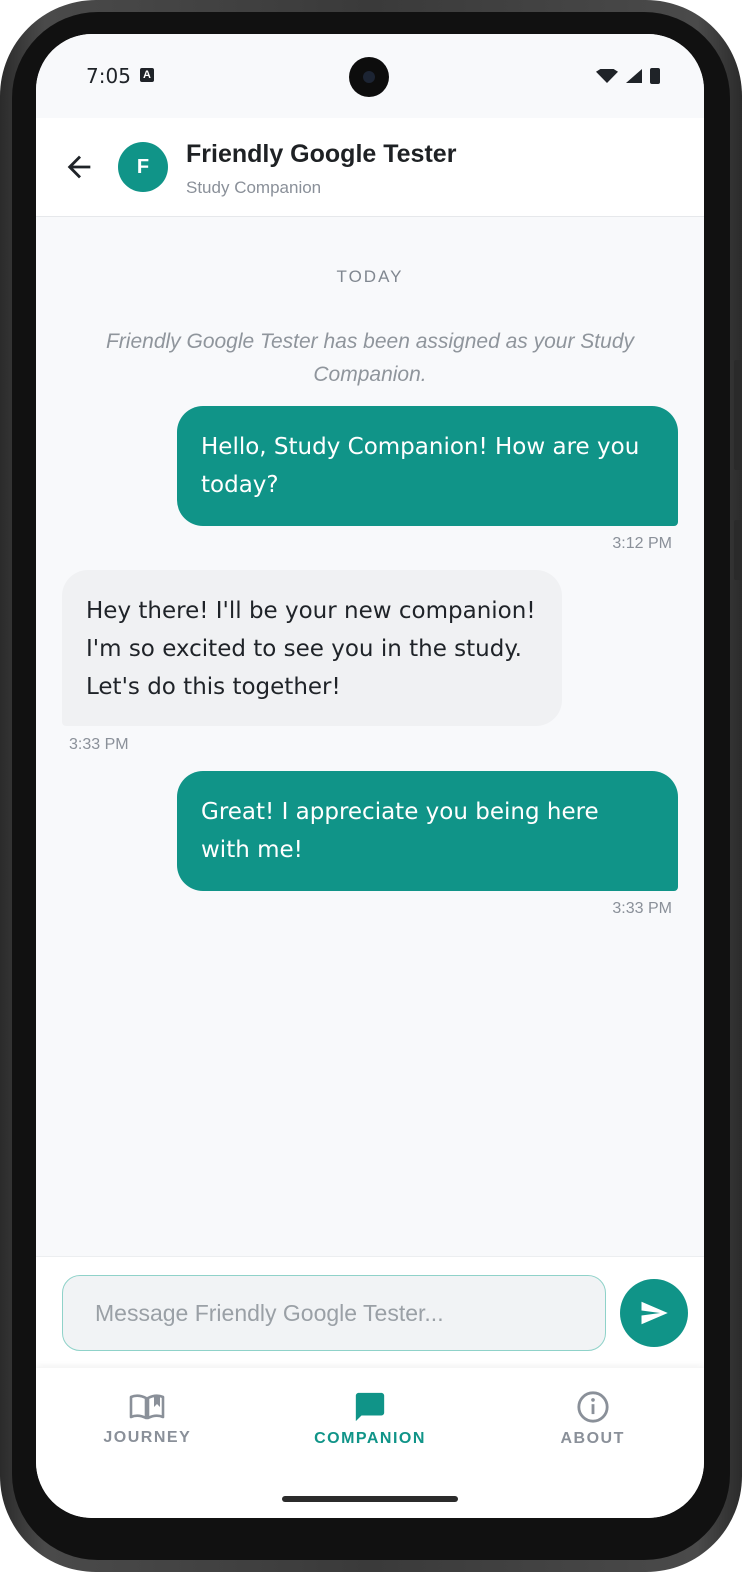  I want to click on chat-header: F Friendly Google Tester Study Companion, so click(370, 167).